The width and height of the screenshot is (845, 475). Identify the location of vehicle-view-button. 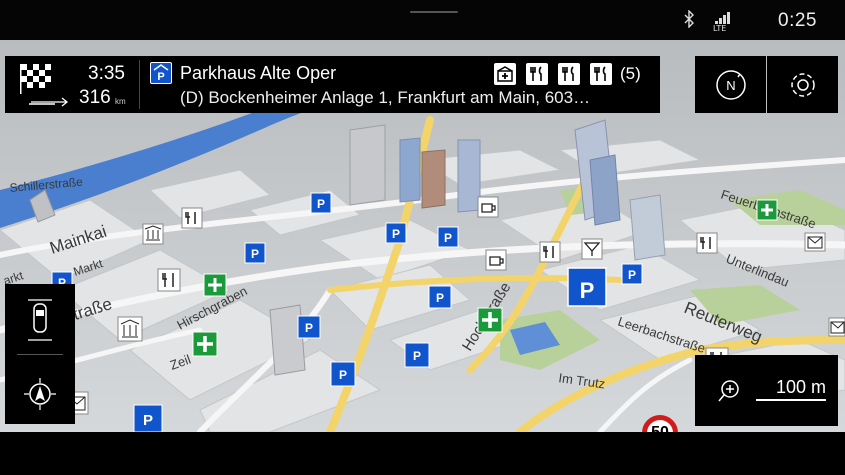
(40, 319).